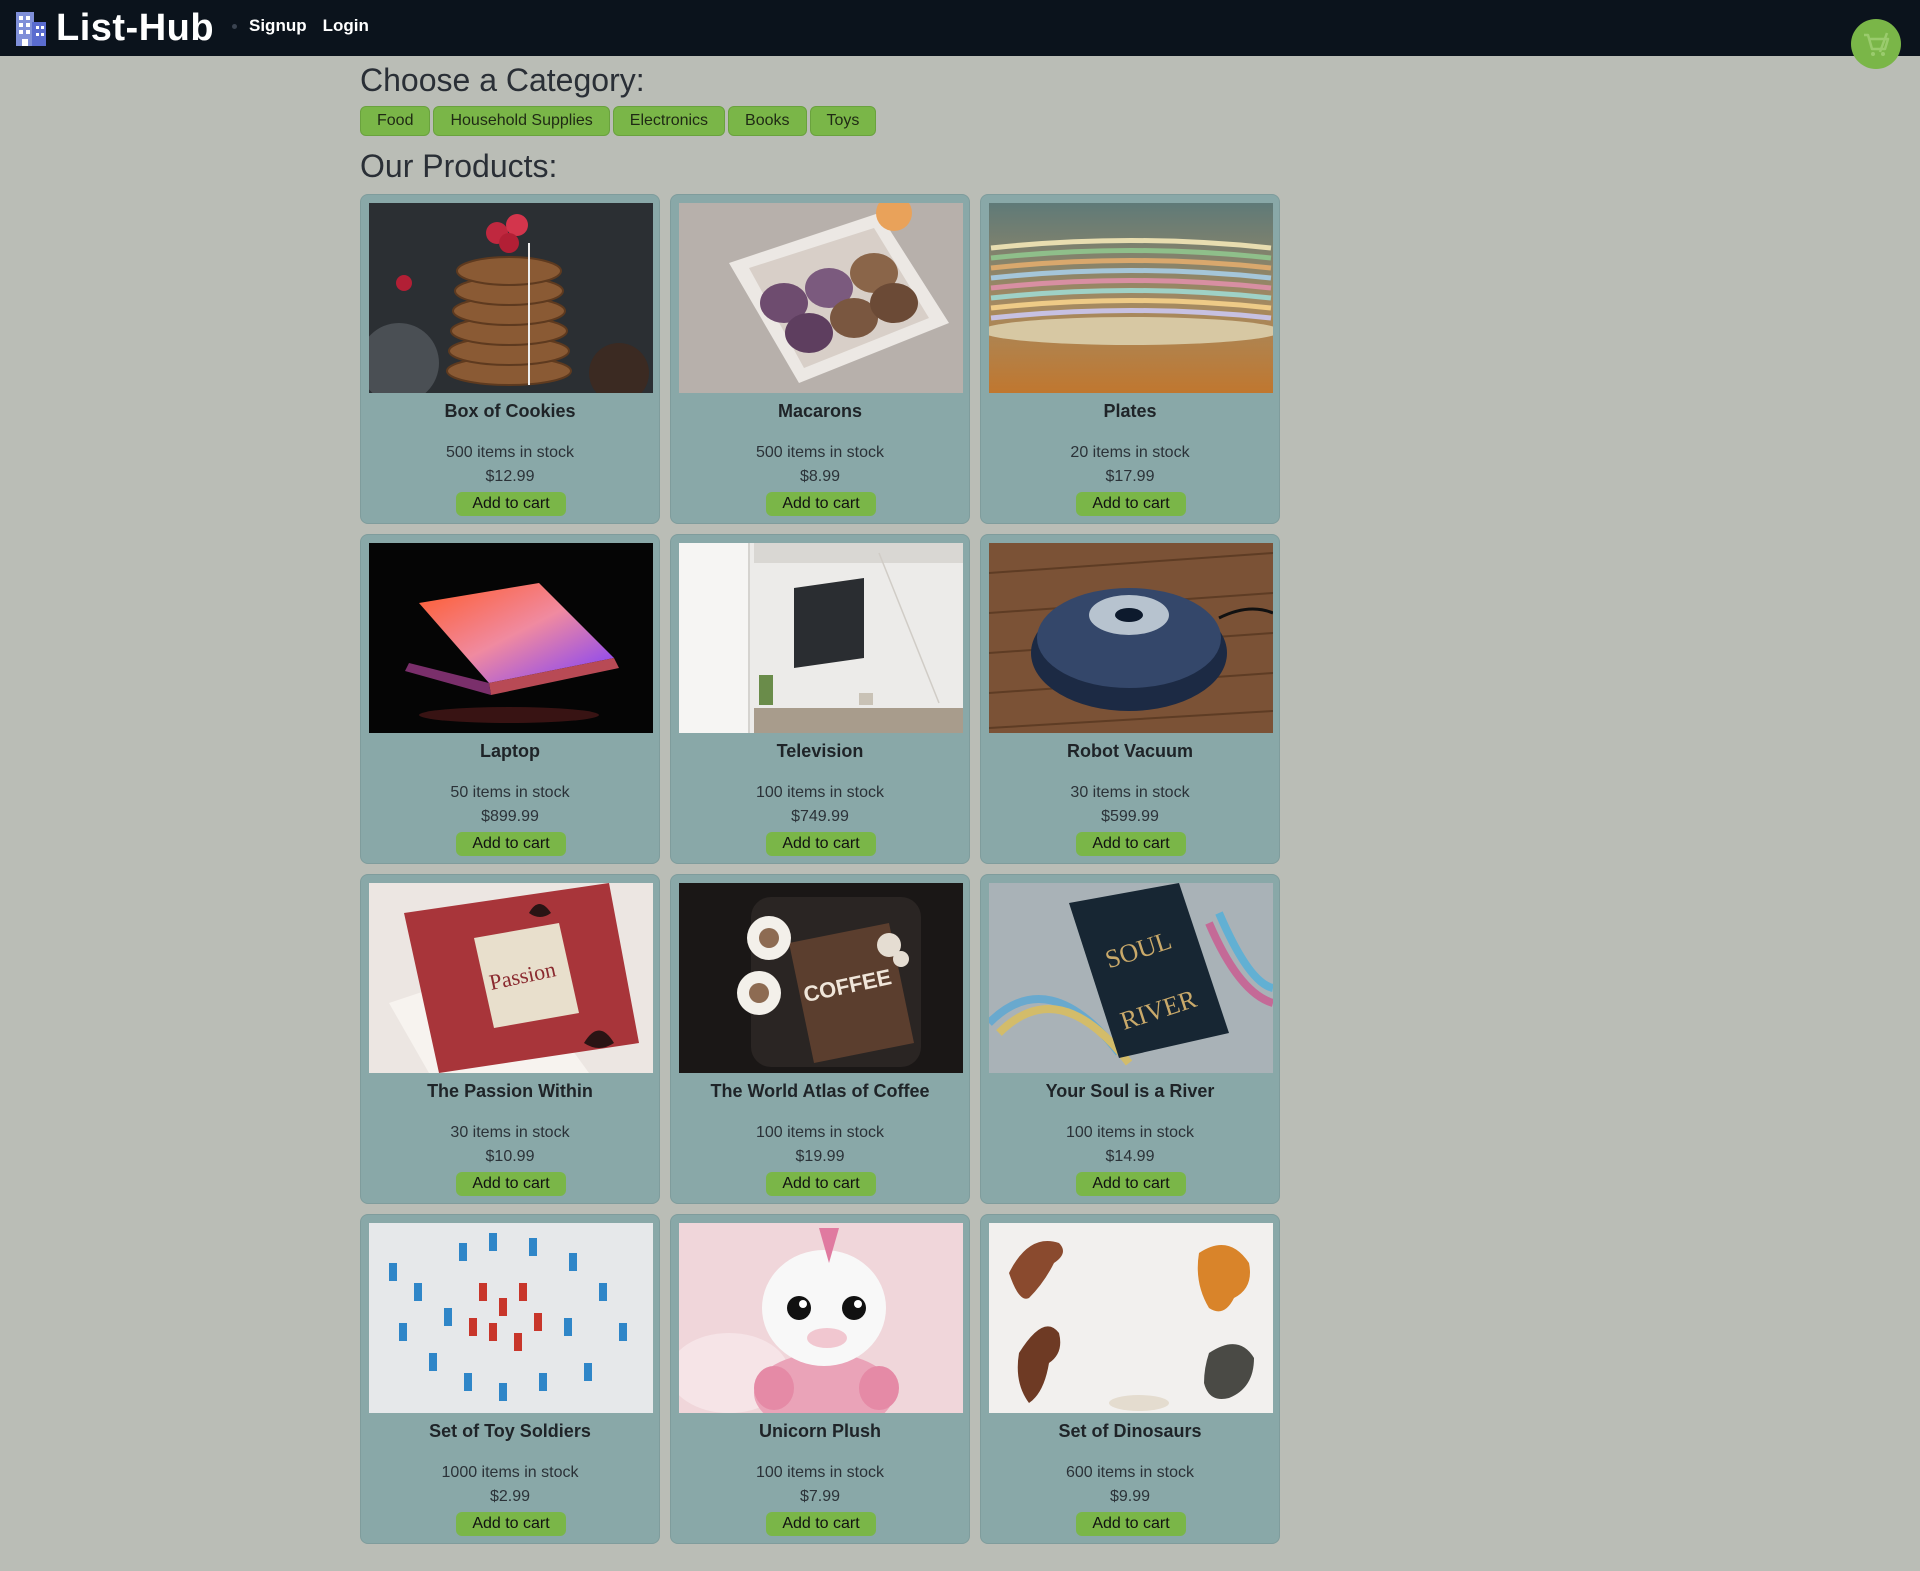  What do you see at coordinates (820, 1496) in the screenshot?
I see `product-price: $7.99` at bounding box center [820, 1496].